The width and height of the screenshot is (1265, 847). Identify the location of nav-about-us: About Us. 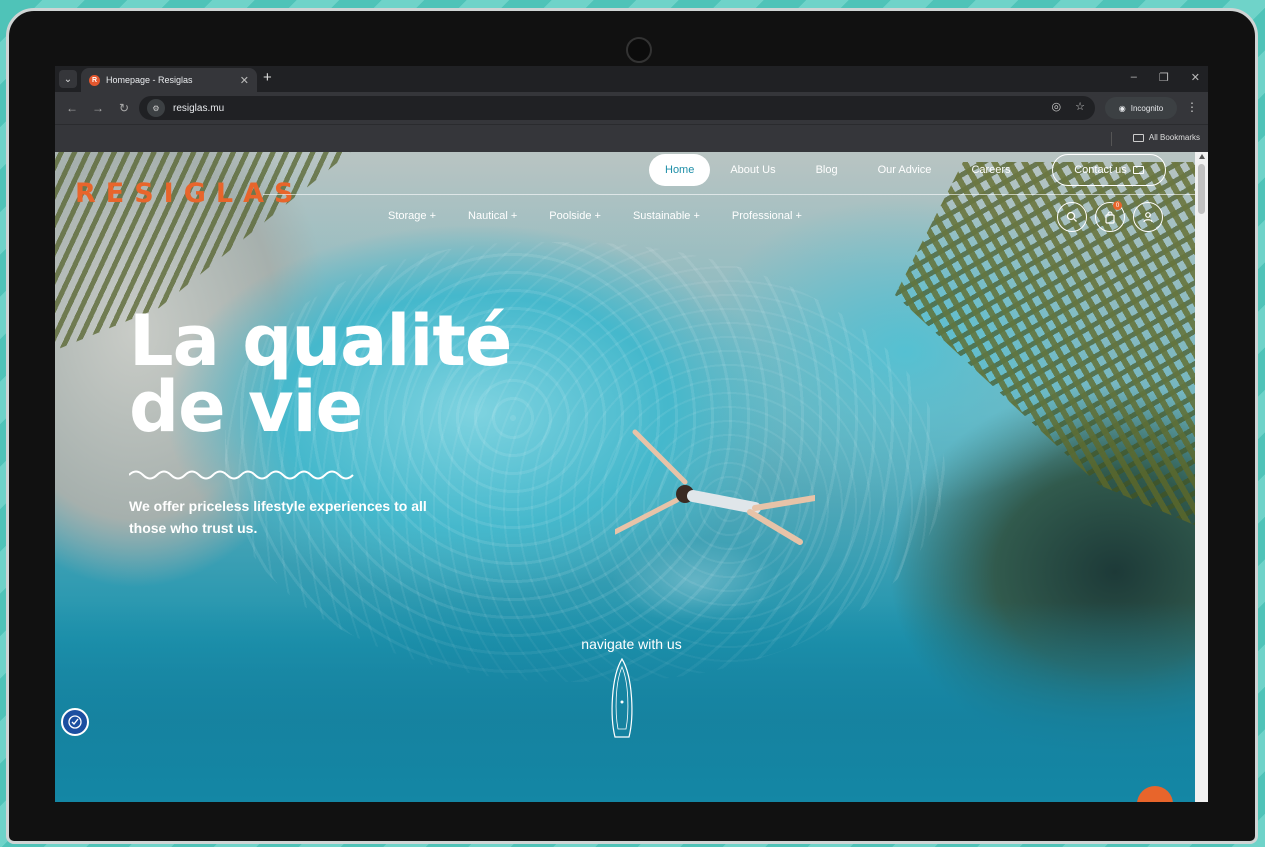
(752, 170).